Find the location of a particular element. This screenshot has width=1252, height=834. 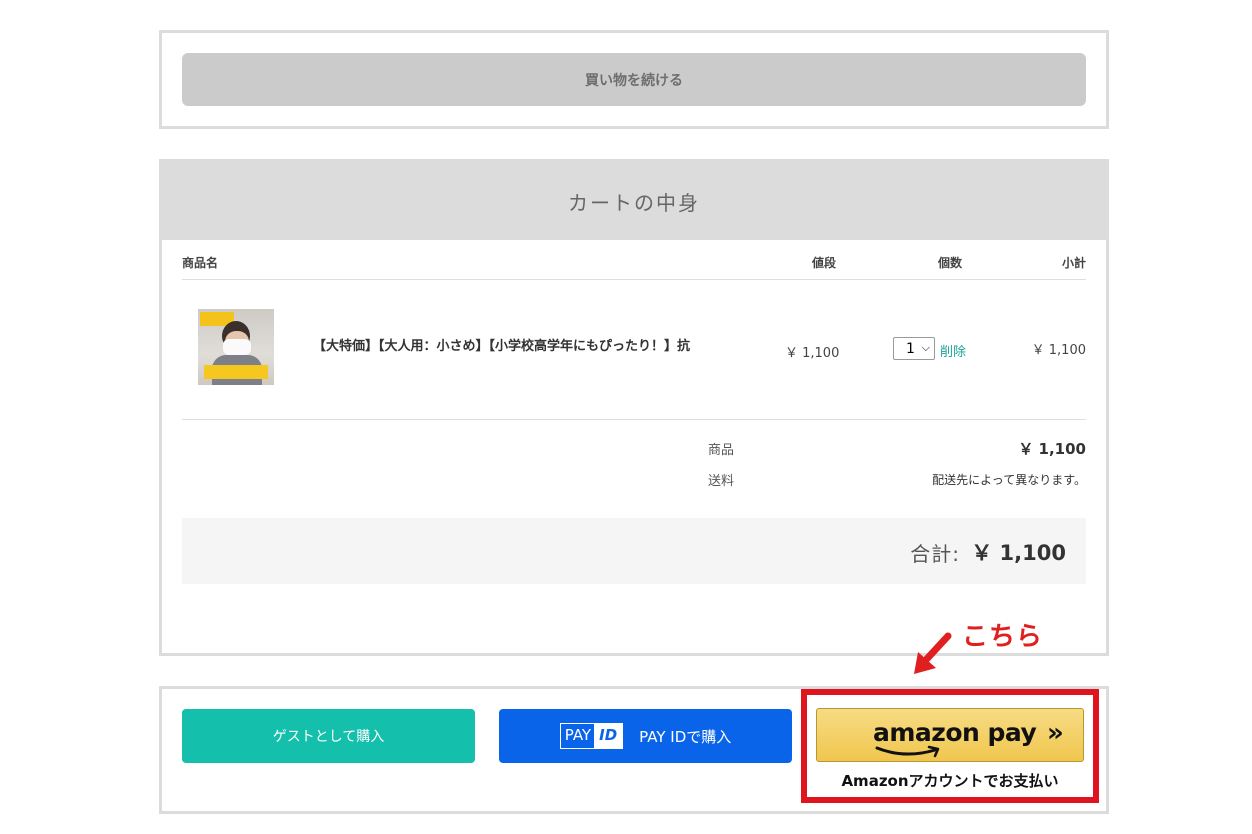

header-quantity: 個数 is located at coordinates (950, 263).